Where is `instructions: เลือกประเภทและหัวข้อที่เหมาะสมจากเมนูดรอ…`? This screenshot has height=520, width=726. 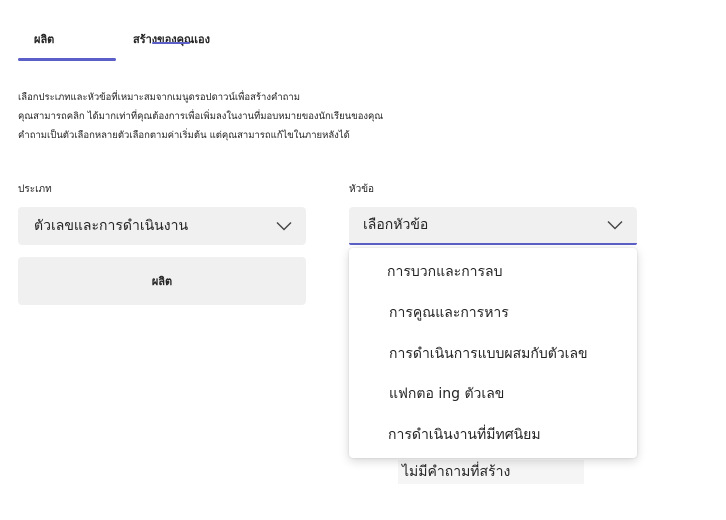
instructions: เลือกประเภทและหัวข้อที่เหมาะสมจากเมนูดรอ… is located at coordinates (200, 116).